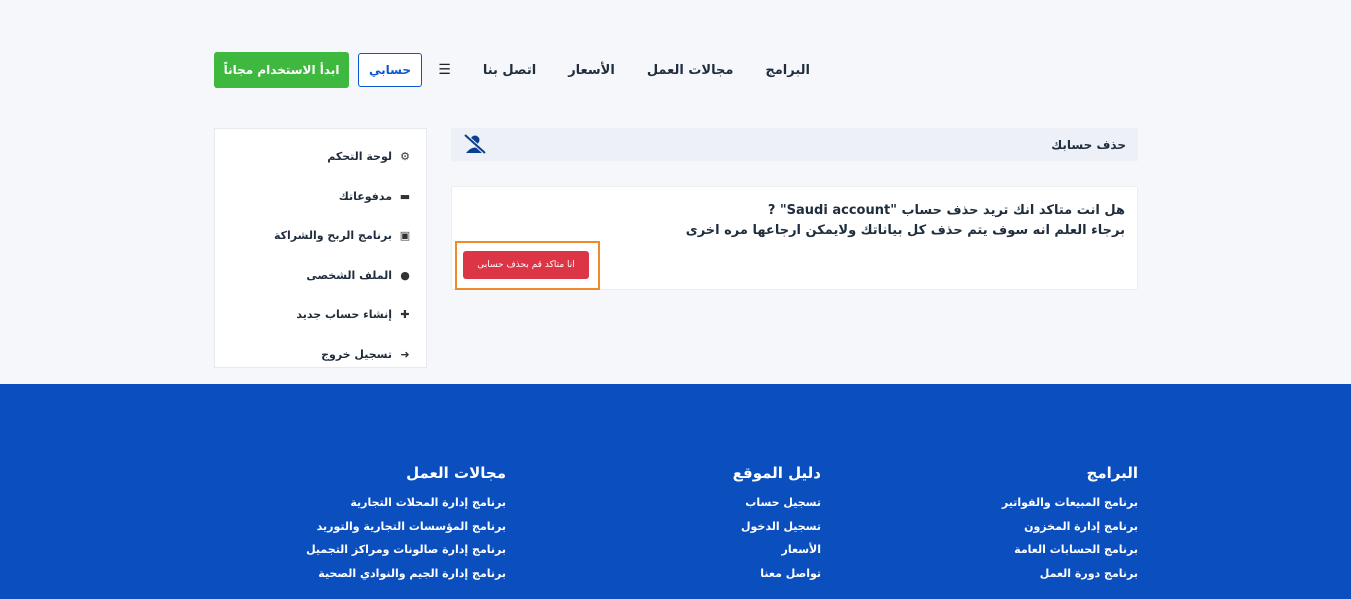 This screenshot has width=1351, height=599. Describe the element at coordinates (390, 70) in the screenshot. I see `my-account-button: حسابي` at that location.